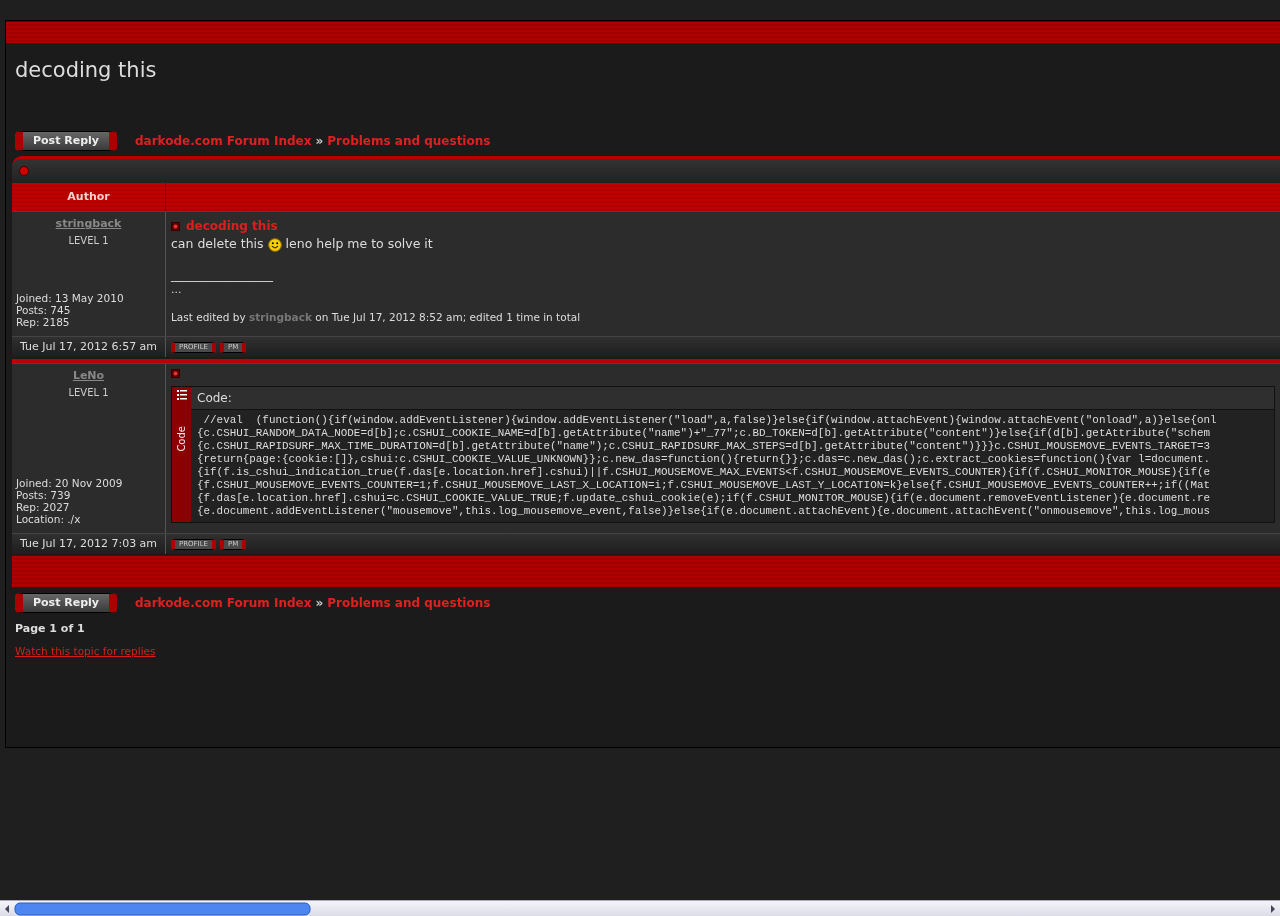 The height and width of the screenshot is (916, 1280). Describe the element at coordinates (274, 244) in the screenshot. I see `smiley-icon` at that location.